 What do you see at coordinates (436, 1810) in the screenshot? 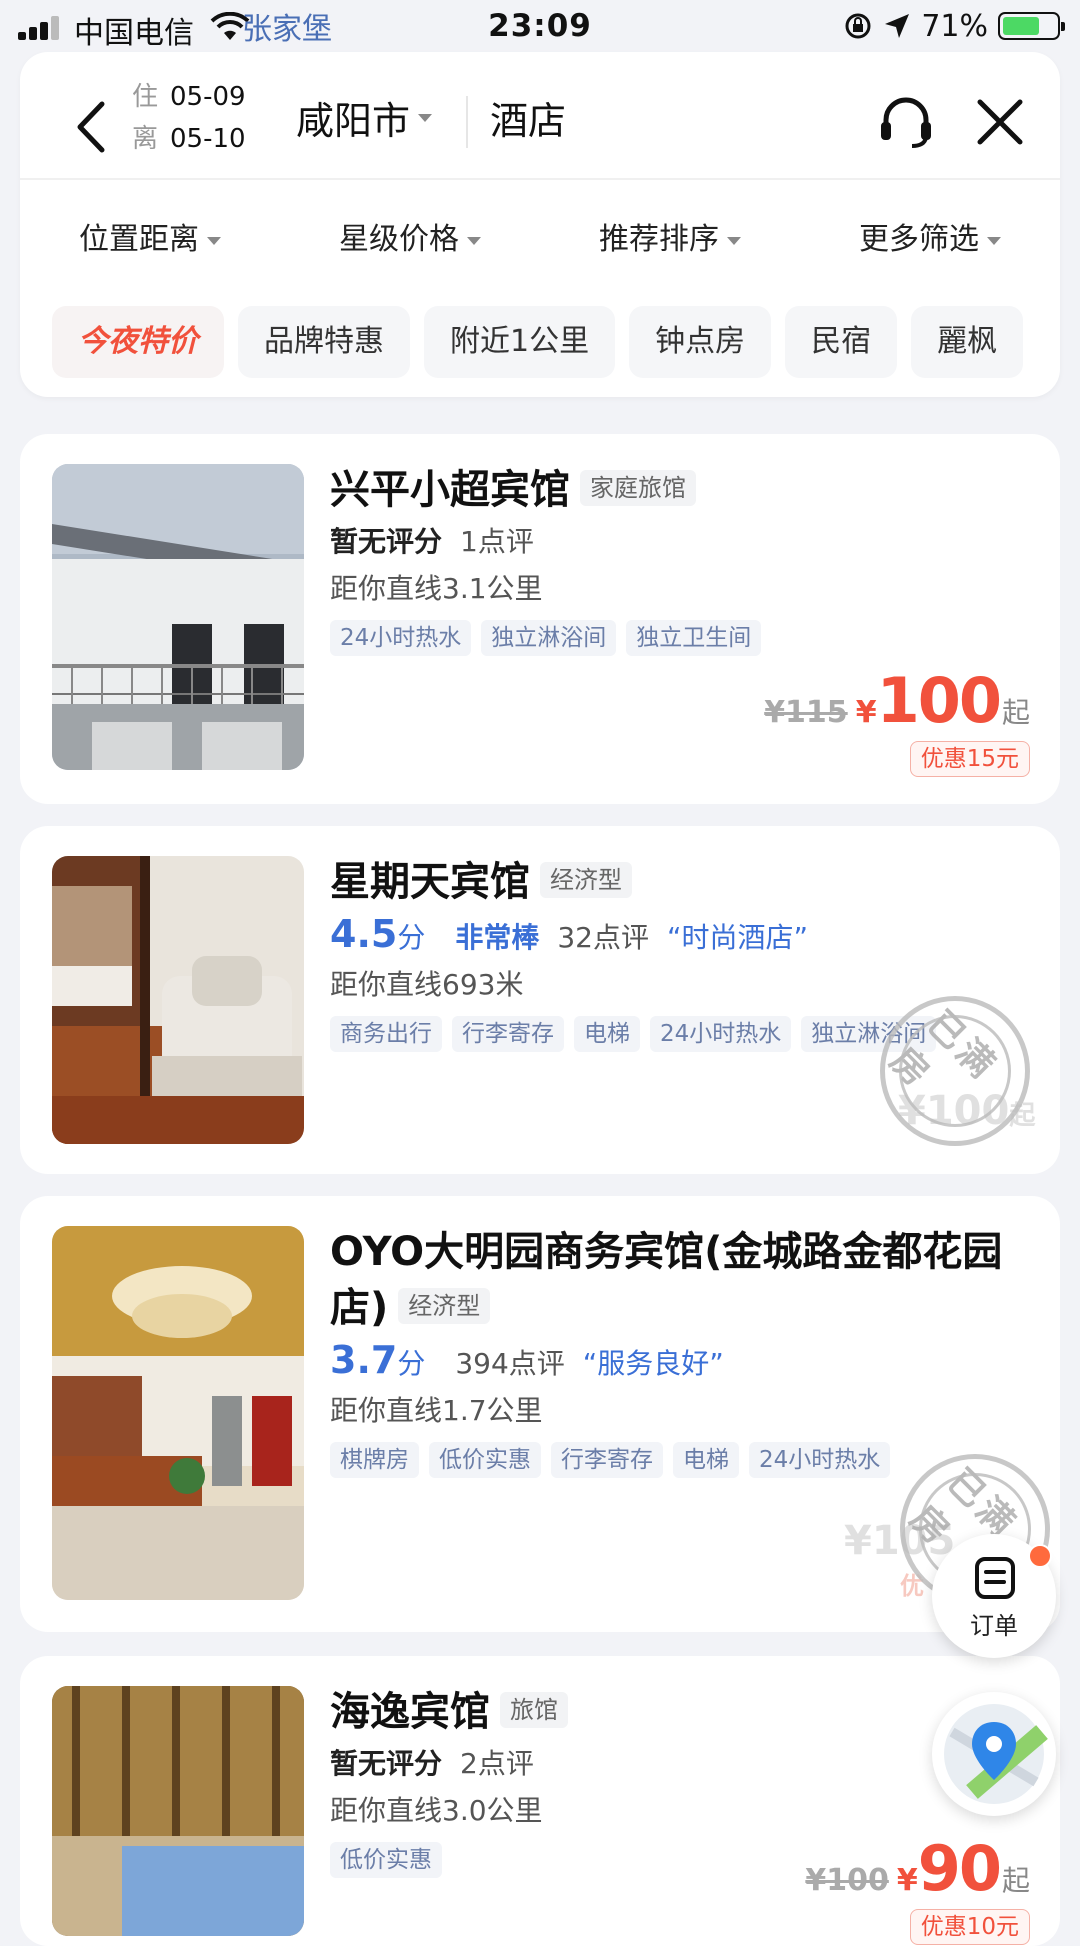
I see `distance: 距你直线3.0公里` at bounding box center [436, 1810].